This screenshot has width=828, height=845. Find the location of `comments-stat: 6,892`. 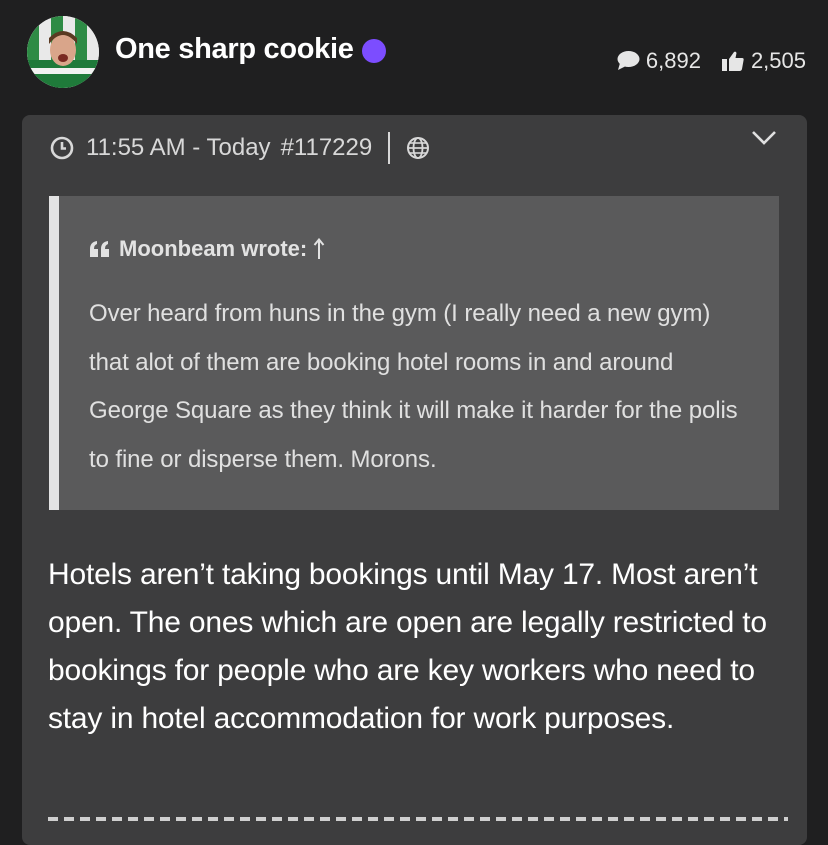

comments-stat: 6,892 is located at coordinates (658, 61).